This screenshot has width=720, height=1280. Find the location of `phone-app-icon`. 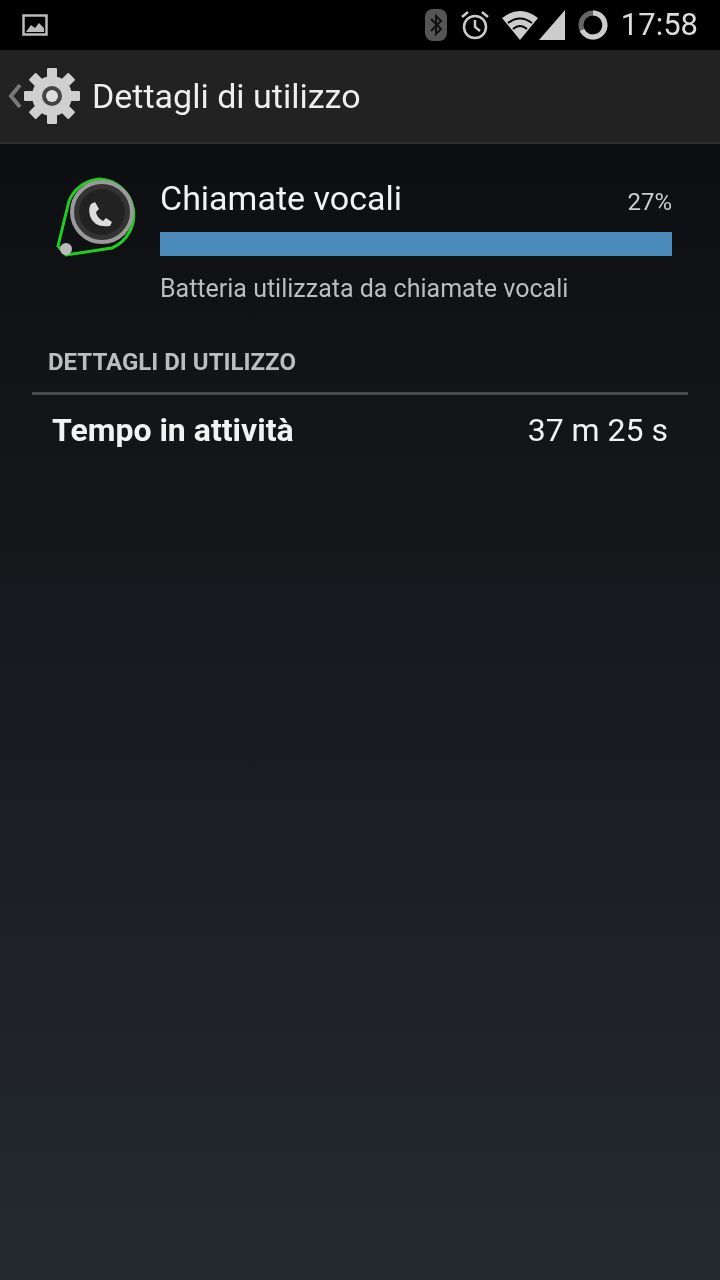

phone-app-icon is located at coordinates (96, 218).